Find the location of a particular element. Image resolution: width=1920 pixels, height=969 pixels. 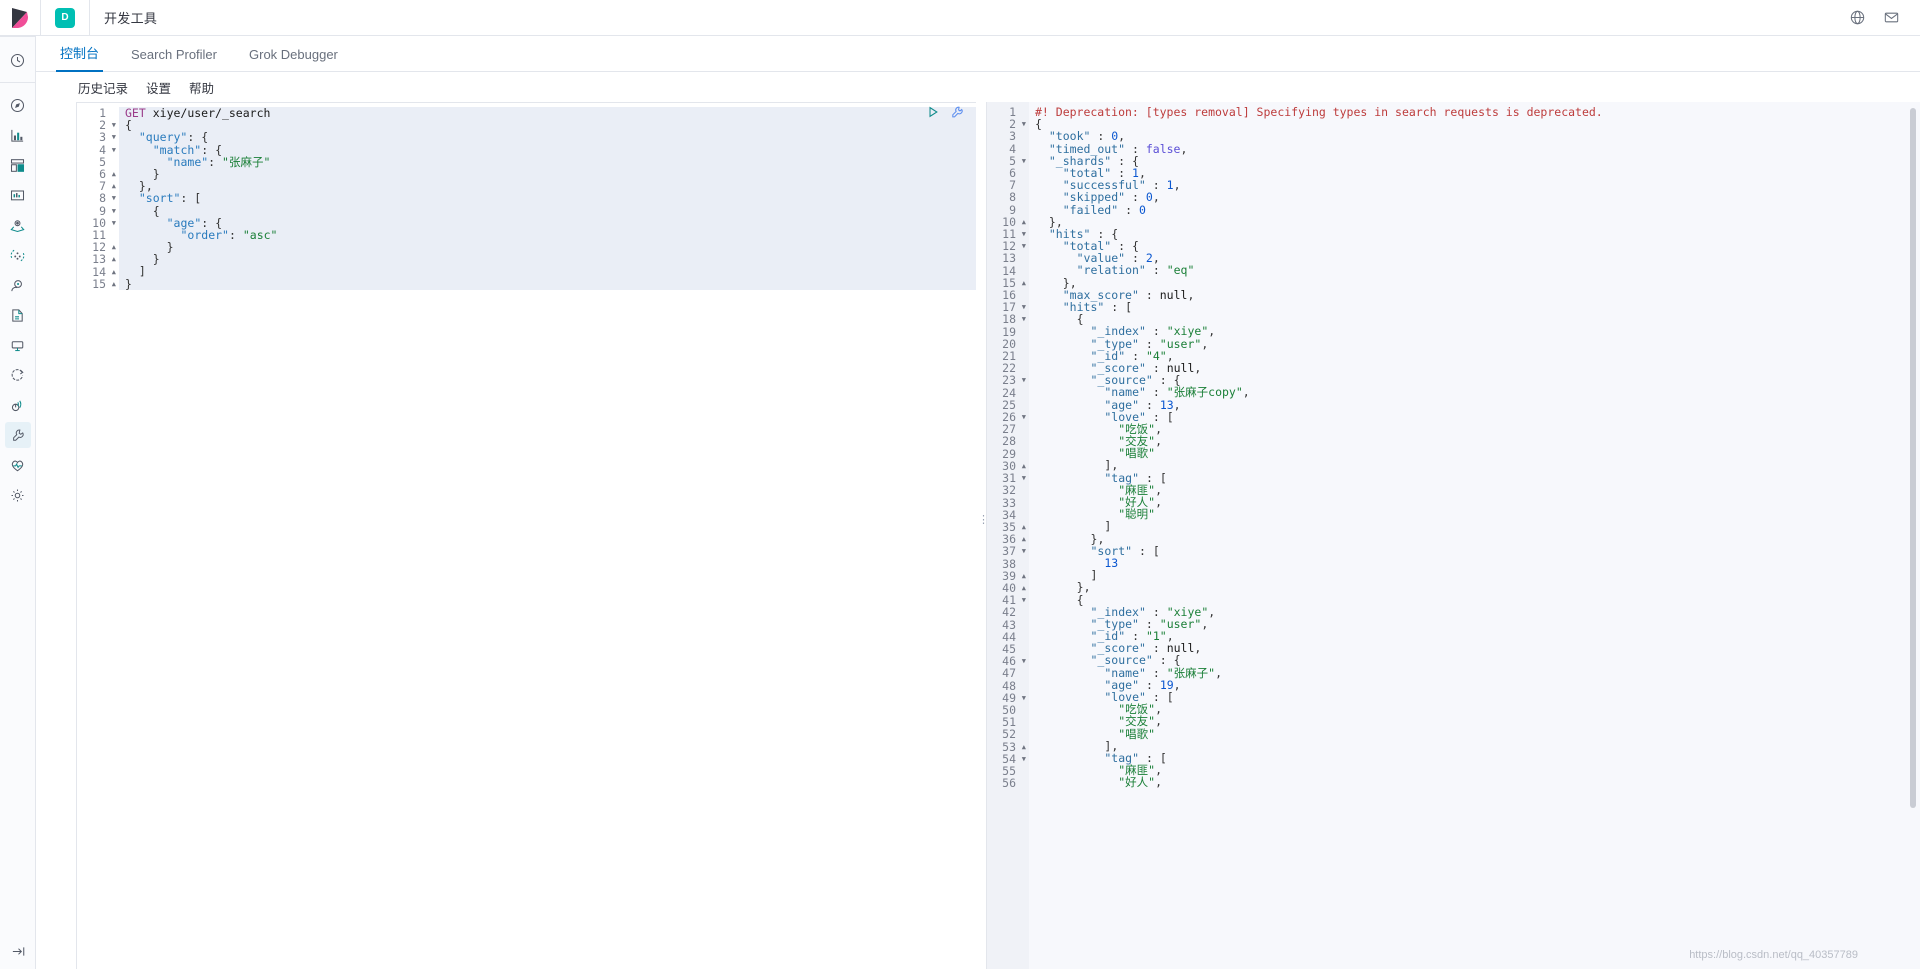

subtab-help: 帮助 is located at coordinates (201, 87).